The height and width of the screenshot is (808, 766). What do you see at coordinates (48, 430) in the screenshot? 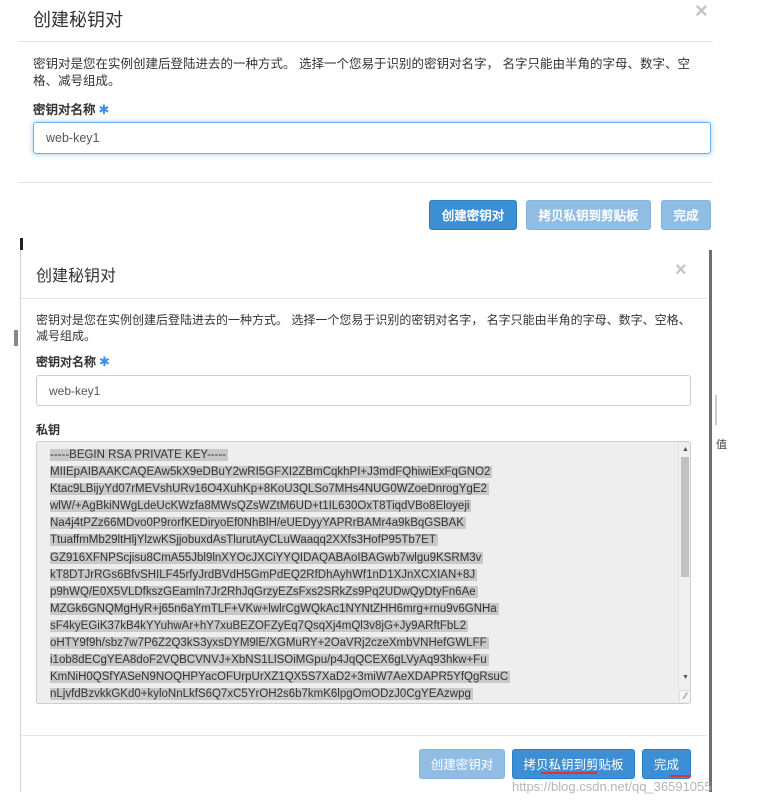
I see `private-key-label: 私钥` at bounding box center [48, 430].